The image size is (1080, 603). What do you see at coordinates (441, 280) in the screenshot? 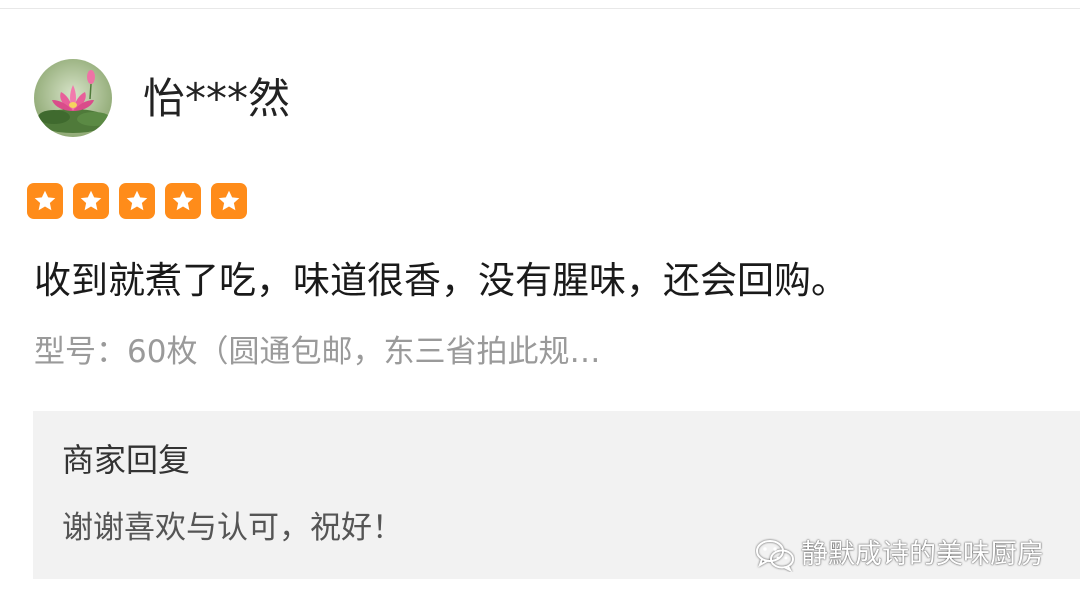
I see `review-text: 收到就煮了吃，味道很香，没有腥味，还会回购。` at bounding box center [441, 280].